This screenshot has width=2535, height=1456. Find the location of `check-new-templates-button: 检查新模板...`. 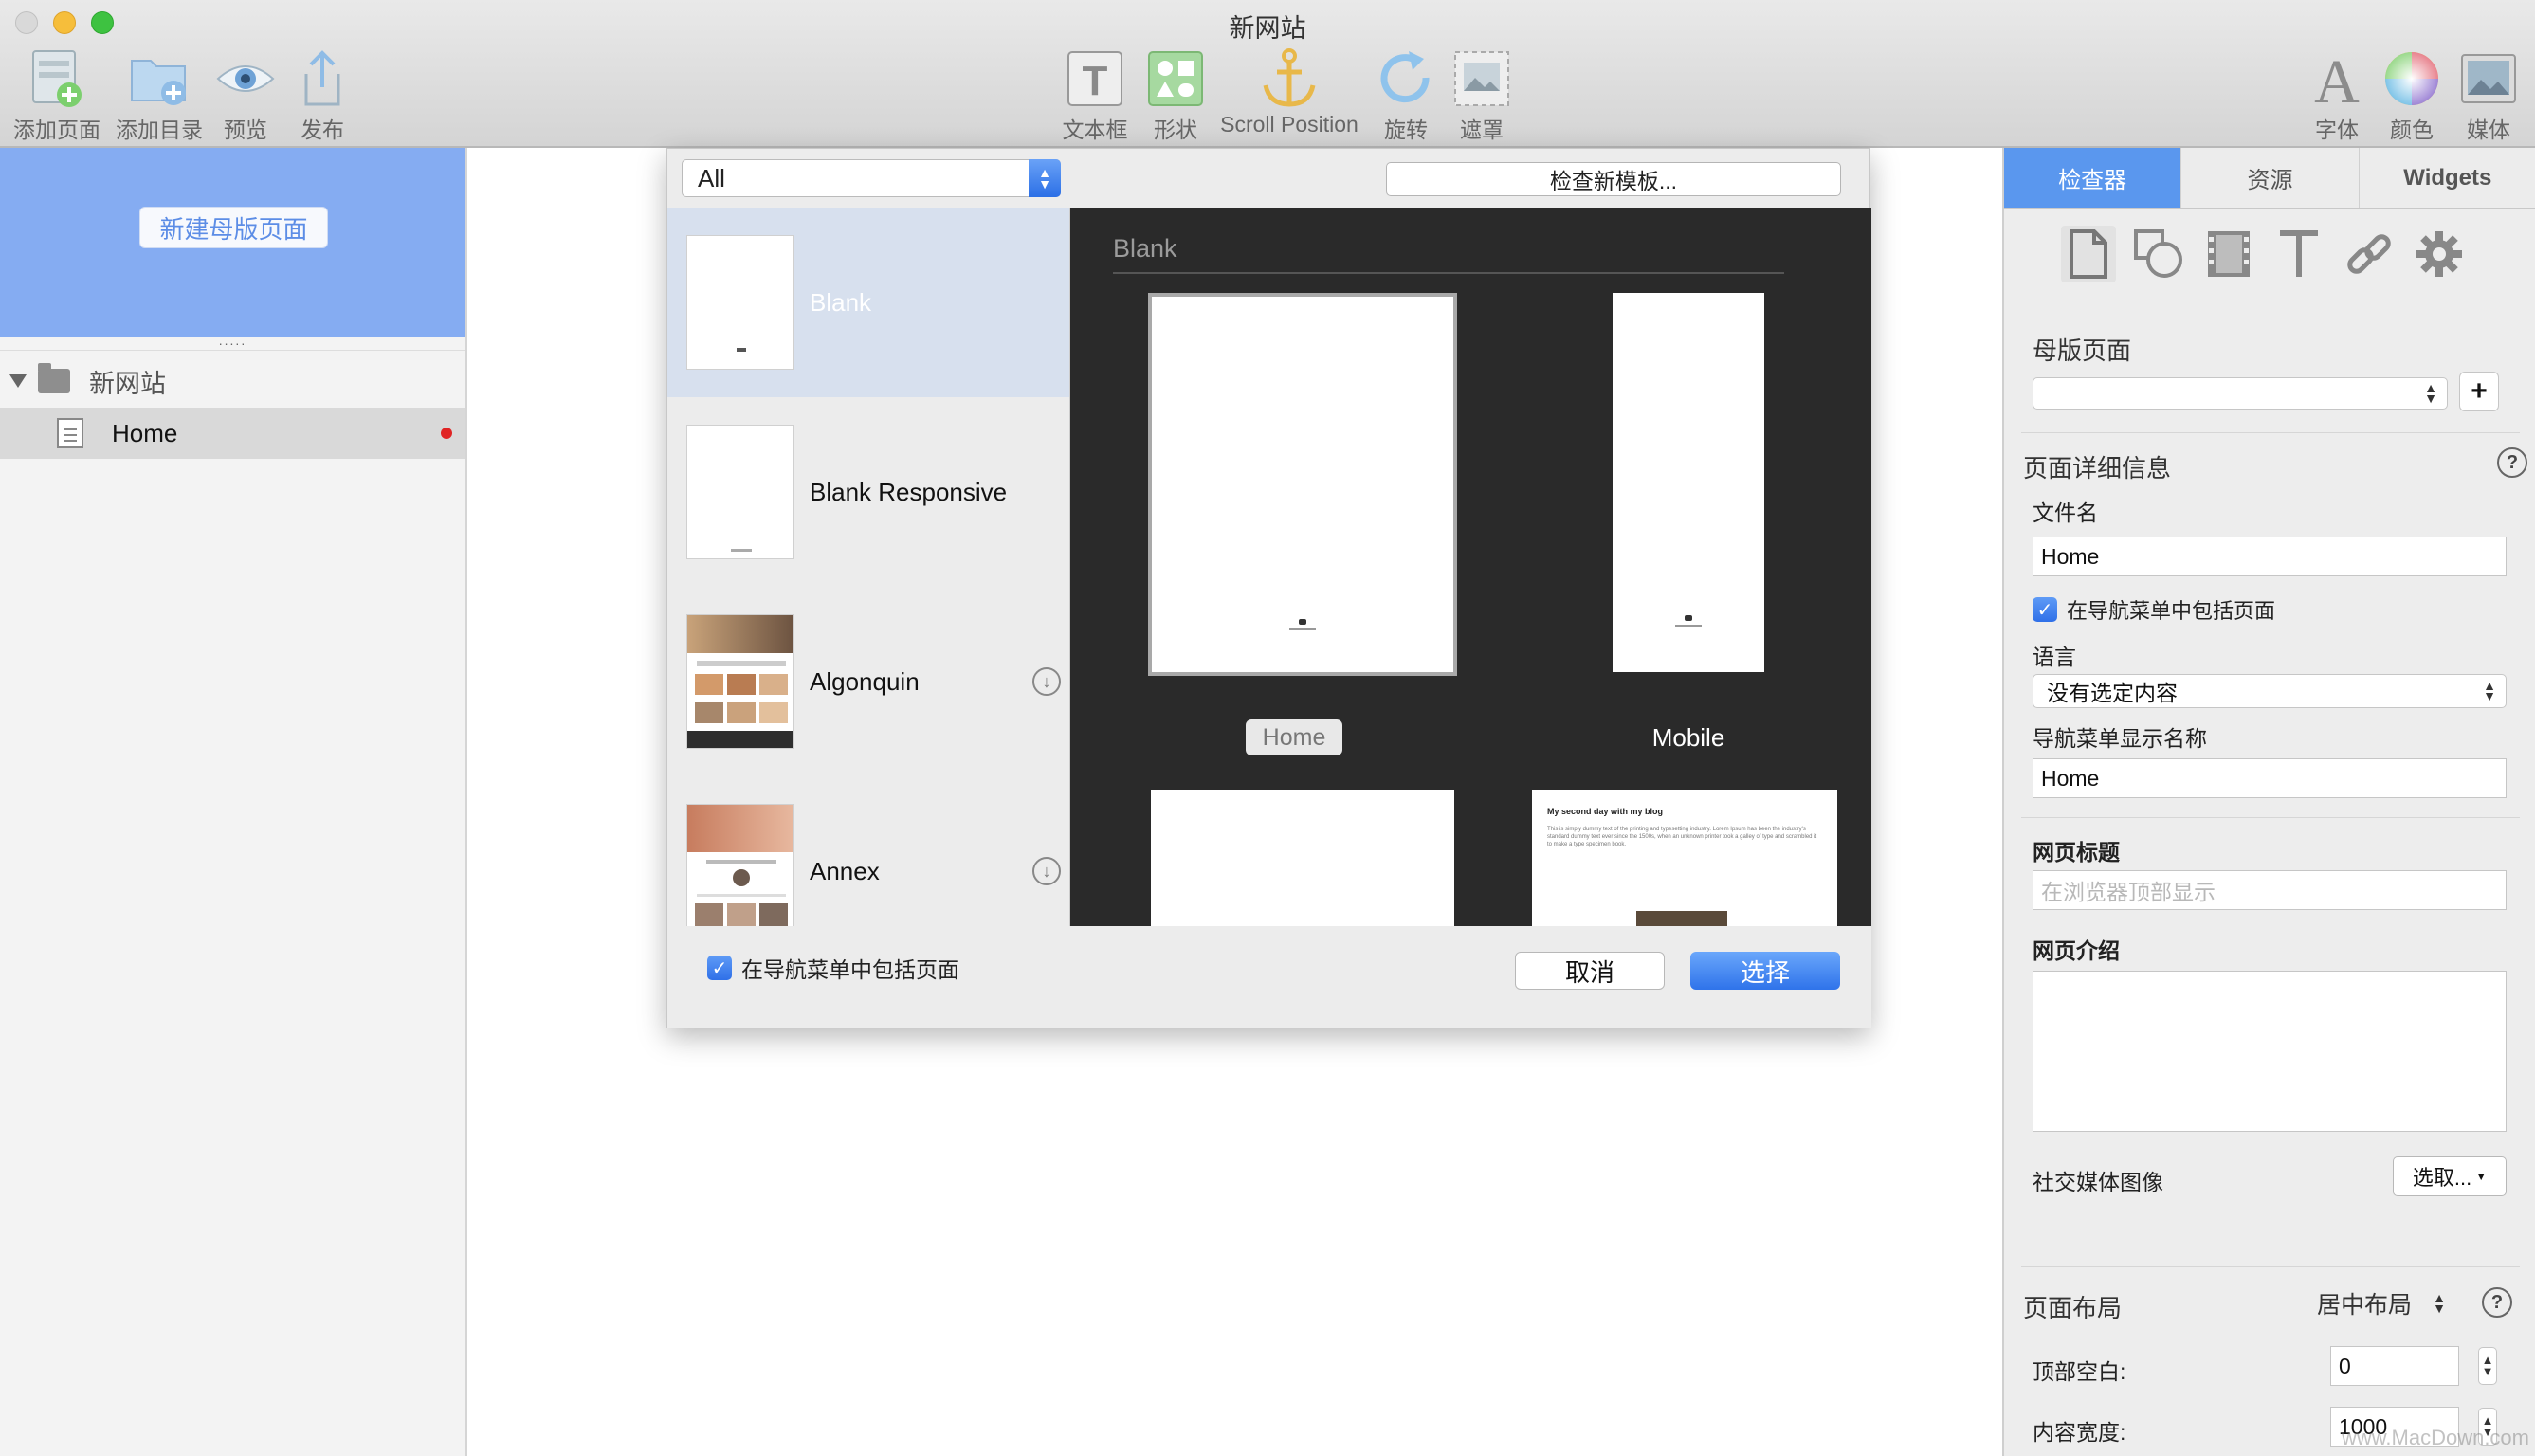

check-new-templates-button: 检查新模板... is located at coordinates (1613, 179).